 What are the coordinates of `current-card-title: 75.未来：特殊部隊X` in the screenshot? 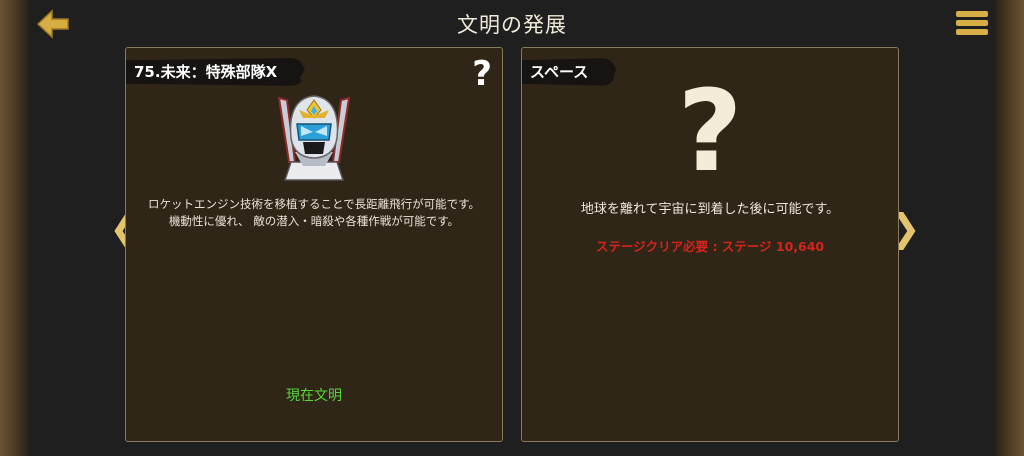 It's located at (216, 72).